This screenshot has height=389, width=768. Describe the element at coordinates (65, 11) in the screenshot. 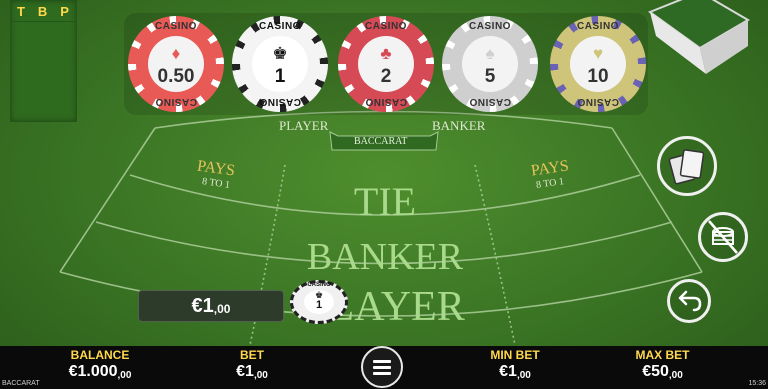

I see `scorecard-player-header: P` at that location.